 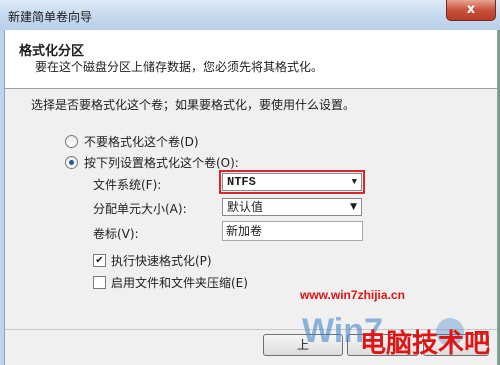 I want to click on allocation-unit-select: 默认值 ▼, so click(x=292, y=207).